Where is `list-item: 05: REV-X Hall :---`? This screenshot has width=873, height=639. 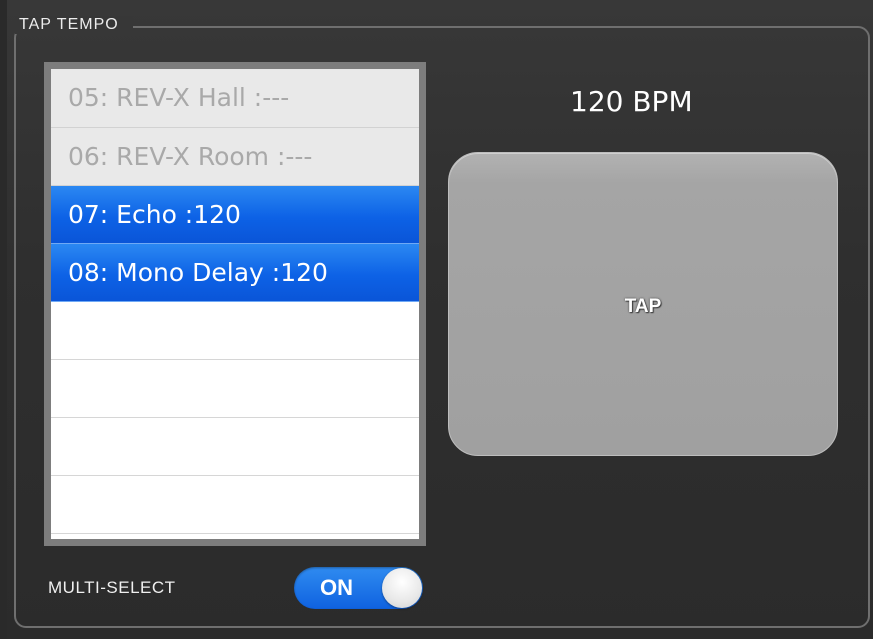 list-item: 05: REV-X Hall :--- is located at coordinates (235, 98).